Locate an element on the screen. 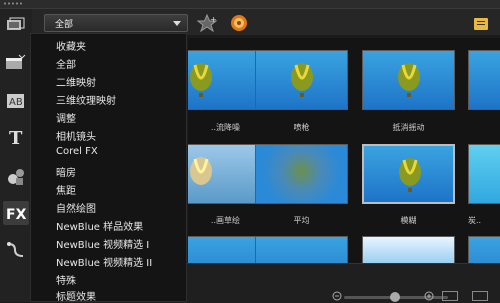 The height and width of the screenshot is (303, 500). settings-icon is located at coordinates (480, 296).